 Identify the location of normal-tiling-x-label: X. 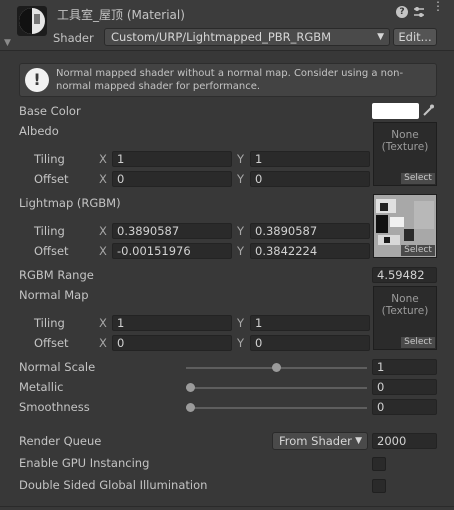
(103, 323).